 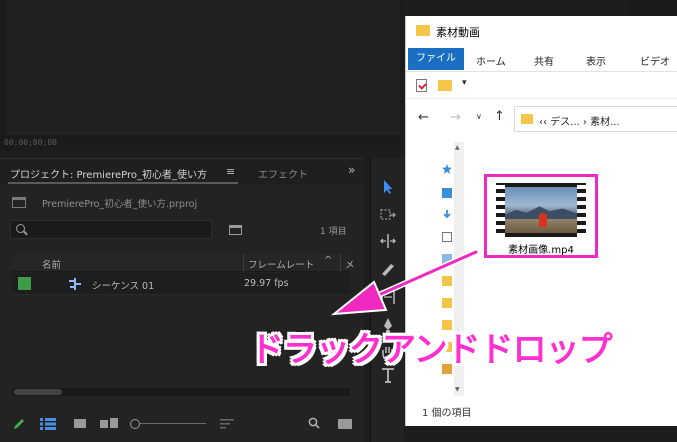 What do you see at coordinates (181, 392) in the screenshot?
I see `horizontal-scrollbar` at bounding box center [181, 392].